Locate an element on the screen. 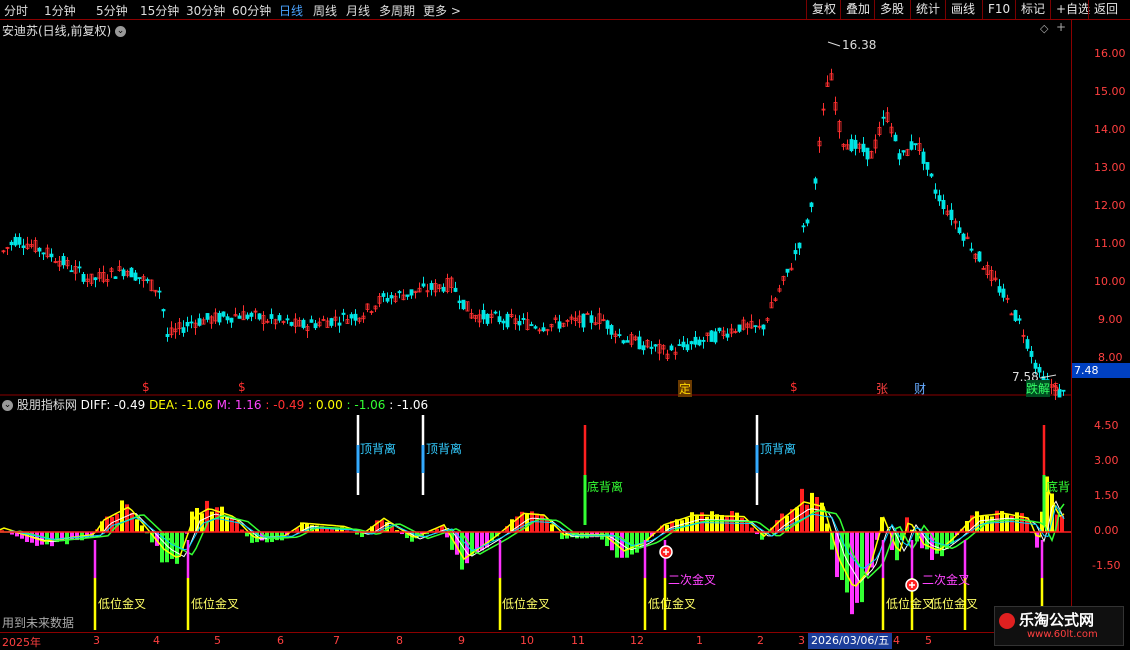 The image size is (1130, 650). low-golden-cross-label: 低位金叉 is located at coordinates (910, 604).